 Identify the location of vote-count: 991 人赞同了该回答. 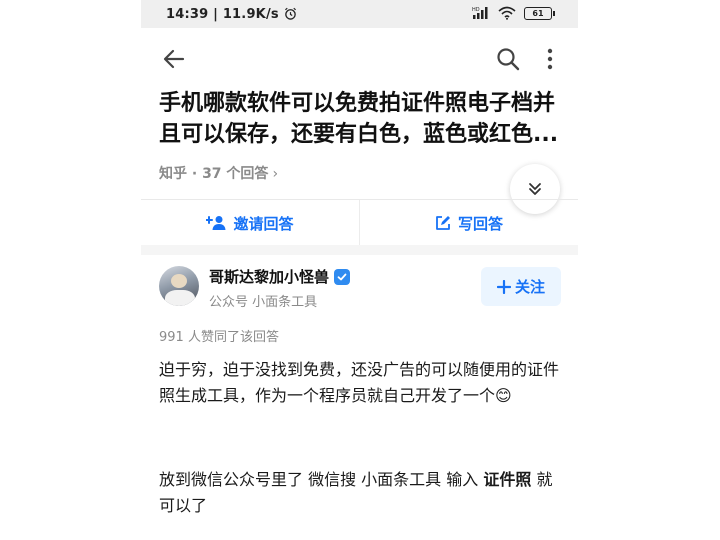
(219, 337).